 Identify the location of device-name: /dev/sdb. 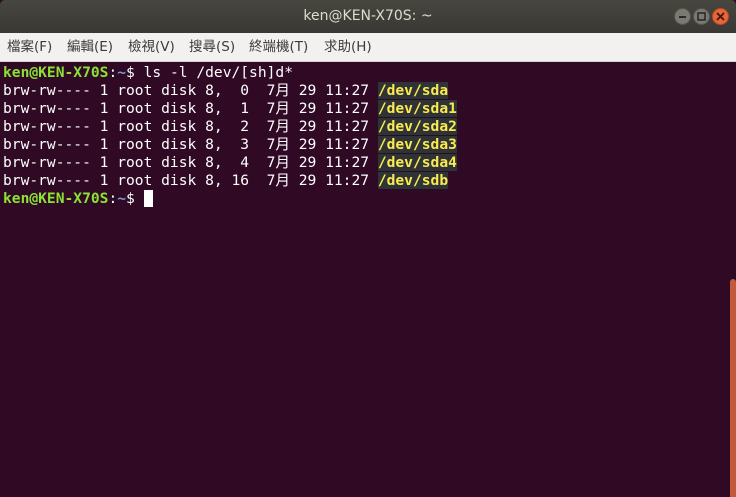
(413, 180).